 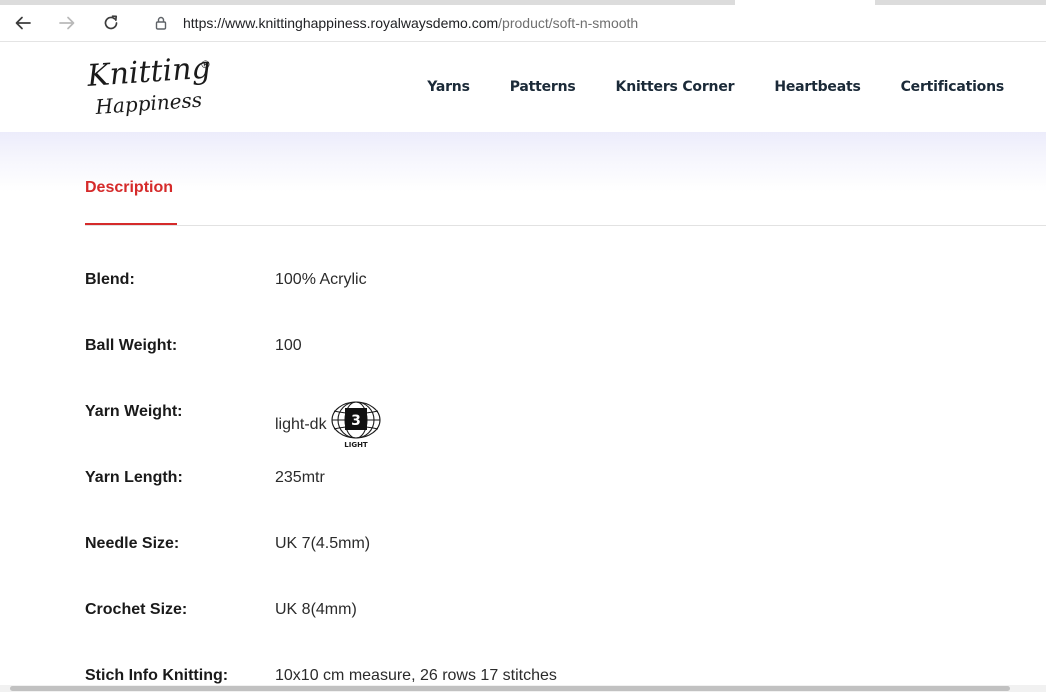 What do you see at coordinates (416, 675) in the screenshot?
I see `spec-value: 10x10 cm measure, 26 rows 17 stitches` at bounding box center [416, 675].